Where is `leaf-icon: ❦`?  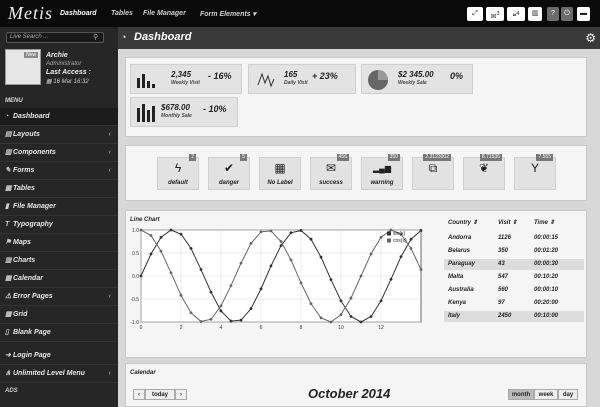
leaf-icon: ❦ is located at coordinates (484, 168).